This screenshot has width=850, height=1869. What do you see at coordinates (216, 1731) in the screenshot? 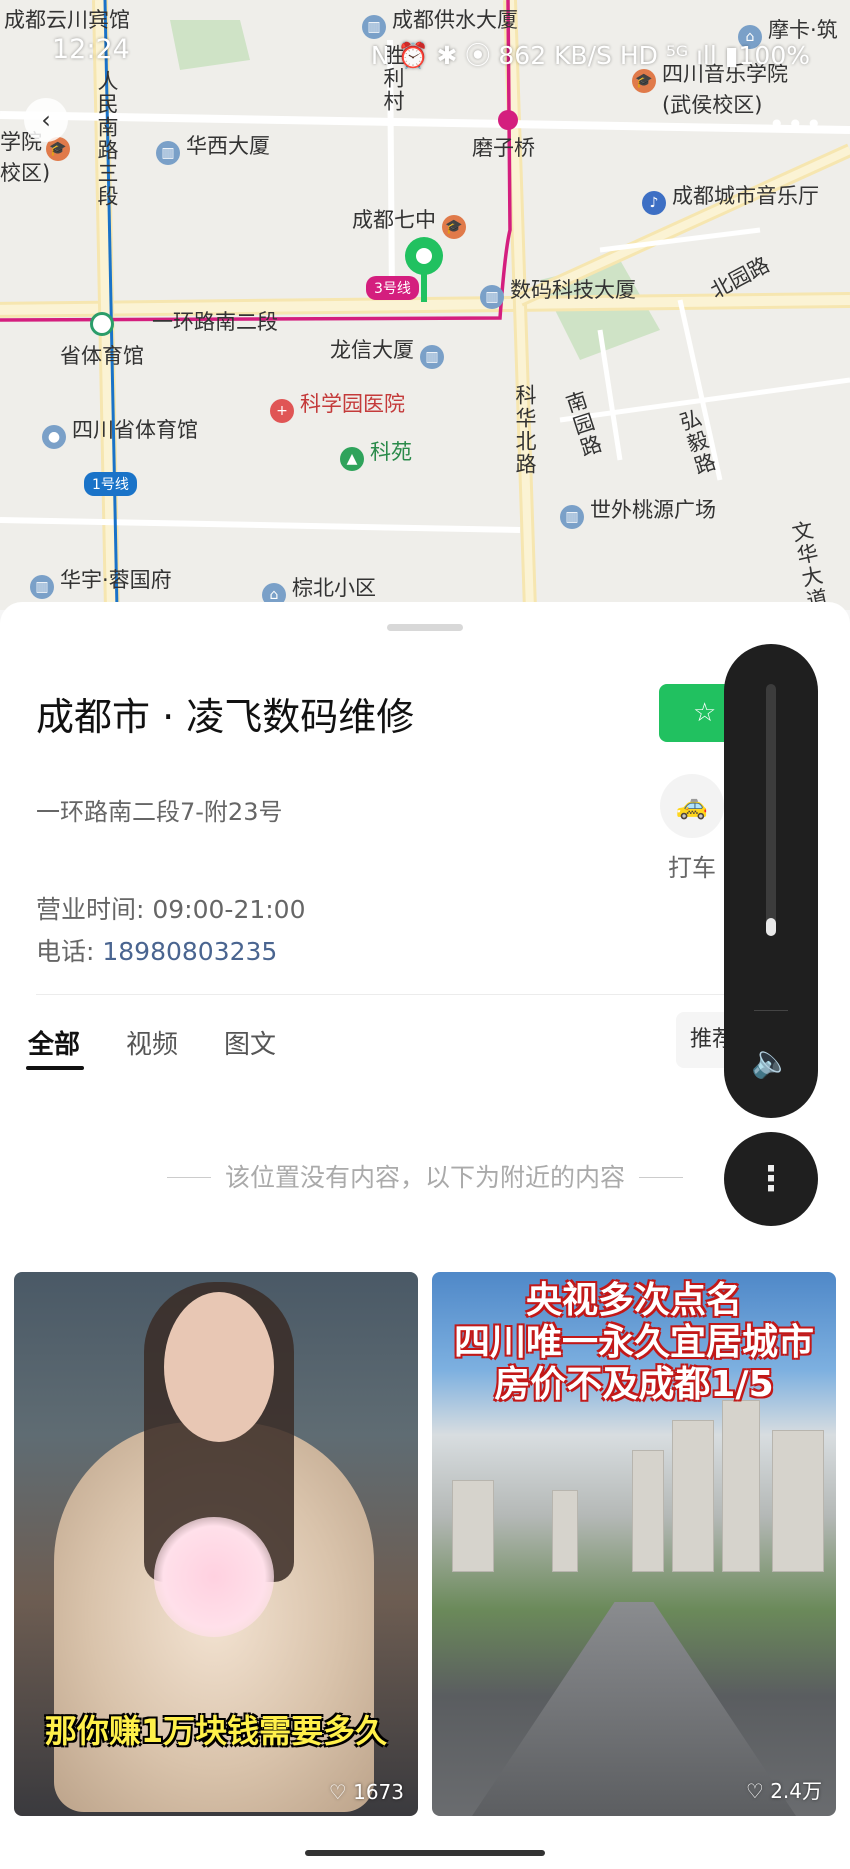
I see `card-caption: 那你赚1万块钱需要多久` at bounding box center [216, 1731].